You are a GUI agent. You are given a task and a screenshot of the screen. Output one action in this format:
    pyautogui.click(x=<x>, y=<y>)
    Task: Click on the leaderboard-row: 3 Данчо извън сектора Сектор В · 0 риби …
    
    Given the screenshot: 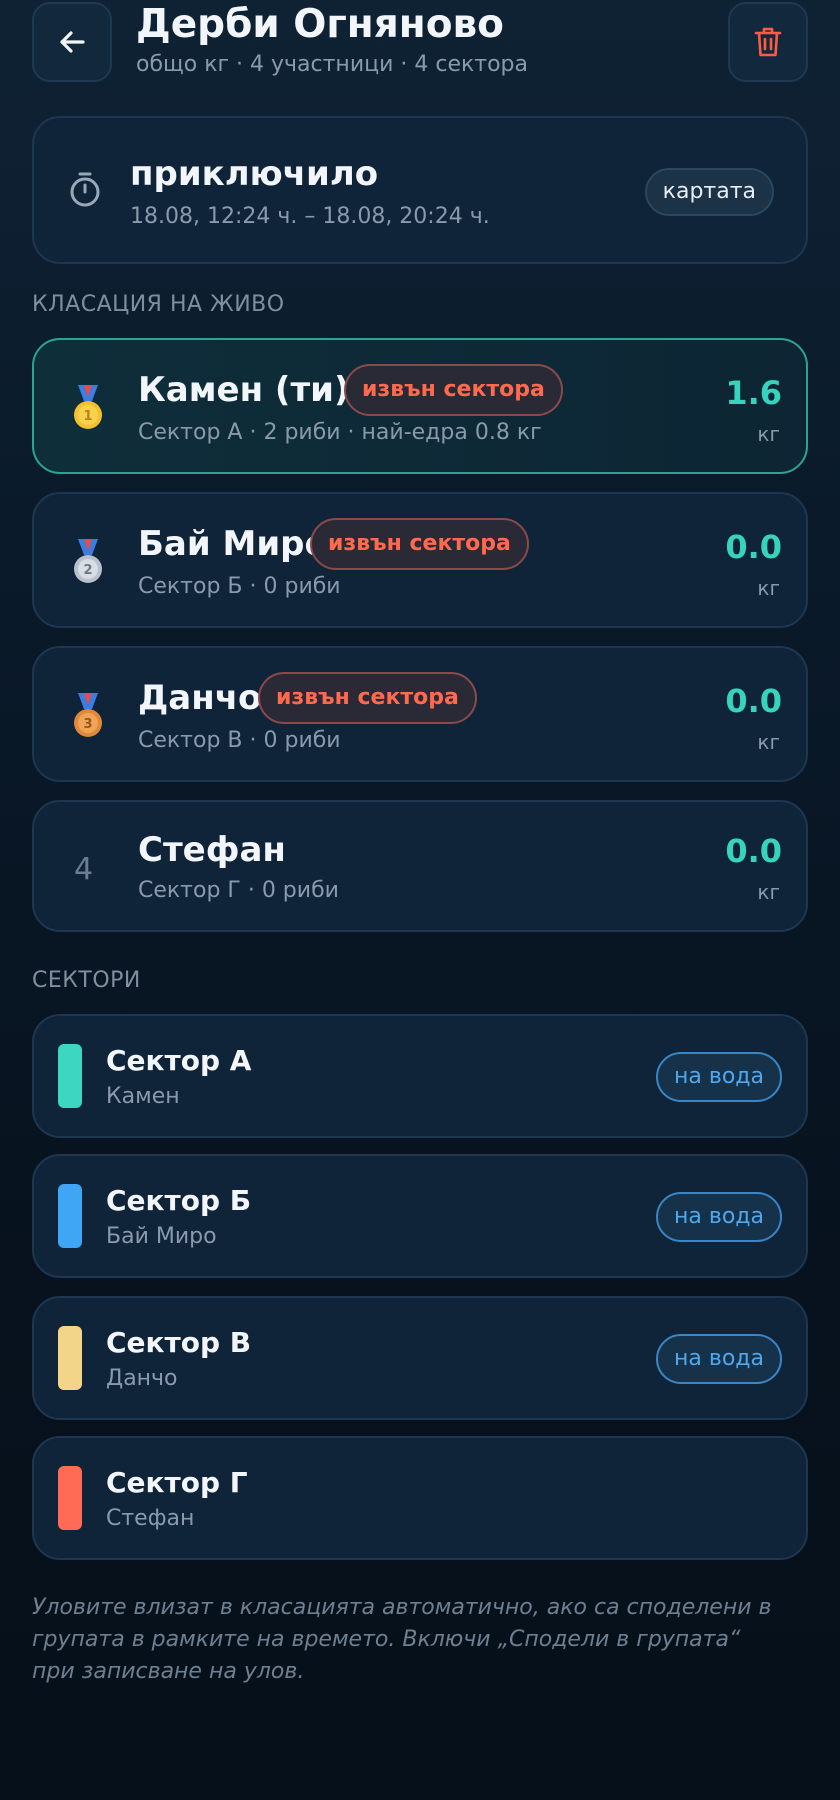 What is the action you would take?
    pyautogui.click(x=420, y=714)
    